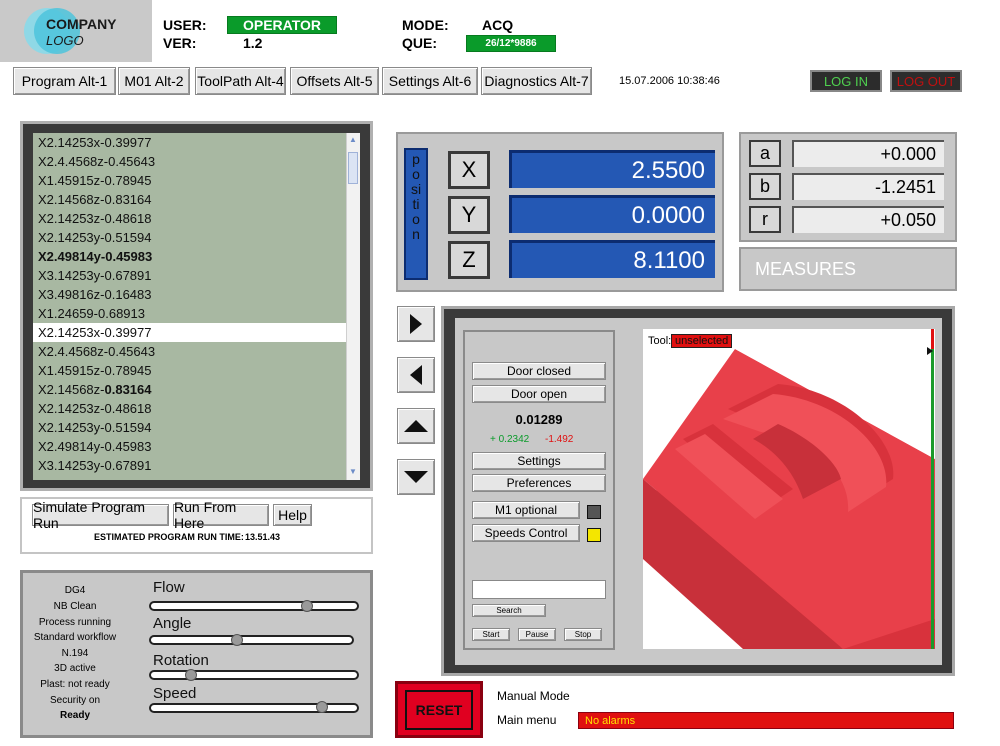 Image resolution: width=1000 pixels, height=746 pixels. Describe the element at coordinates (539, 419) in the screenshot. I see `control-value: 0.01289` at that location.